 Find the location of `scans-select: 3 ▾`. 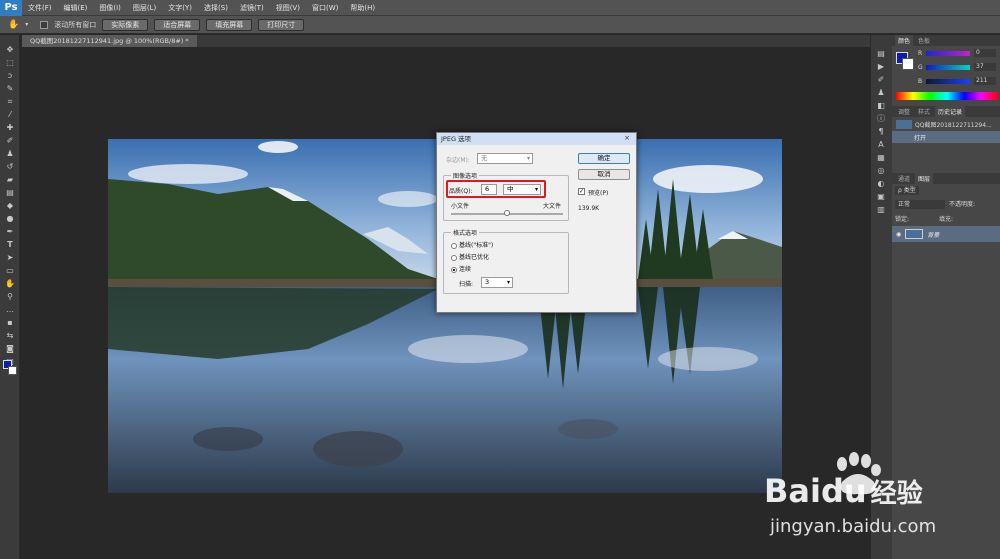

scans-select: 3 ▾ is located at coordinates (497, 282).